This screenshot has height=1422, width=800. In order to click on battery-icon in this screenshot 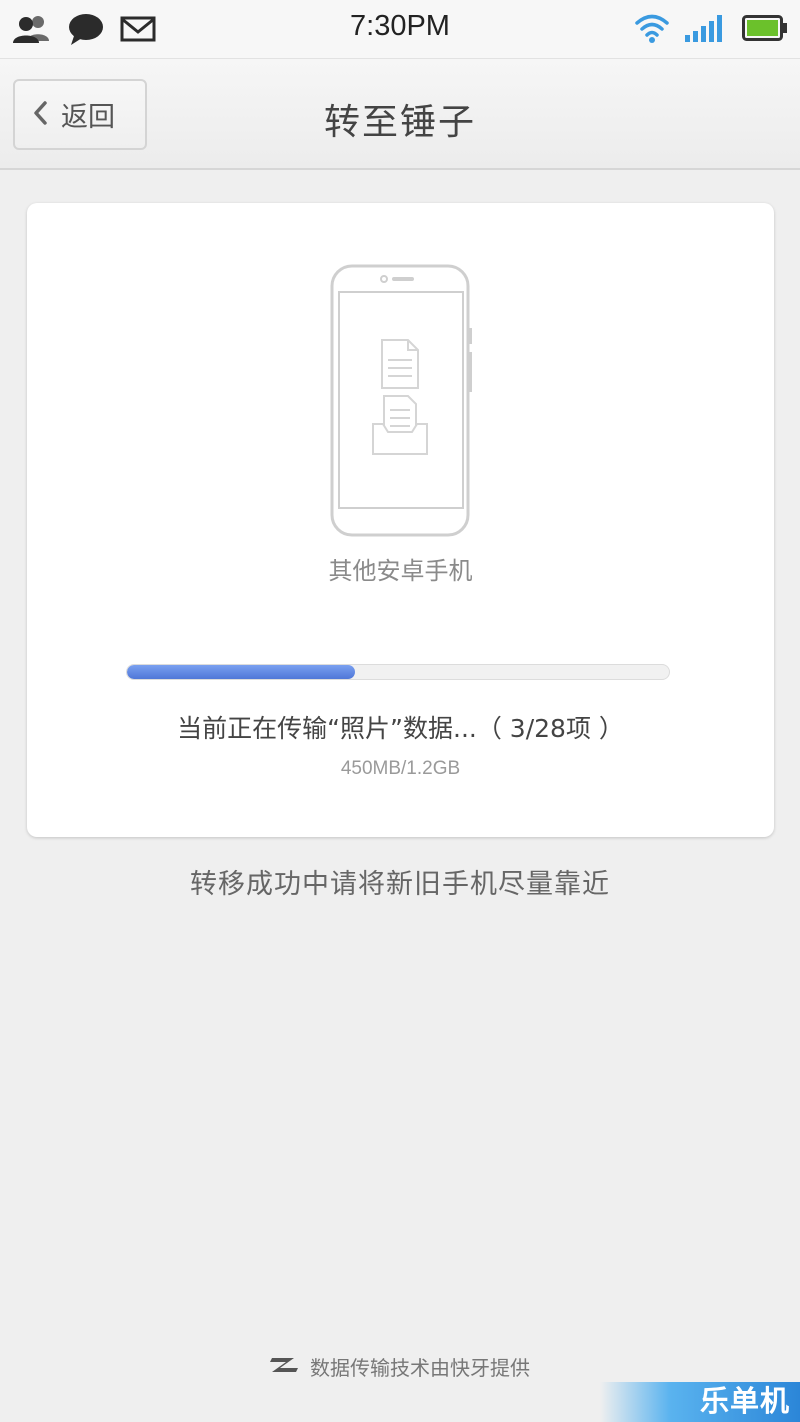, I will do `click(765, 30)`.